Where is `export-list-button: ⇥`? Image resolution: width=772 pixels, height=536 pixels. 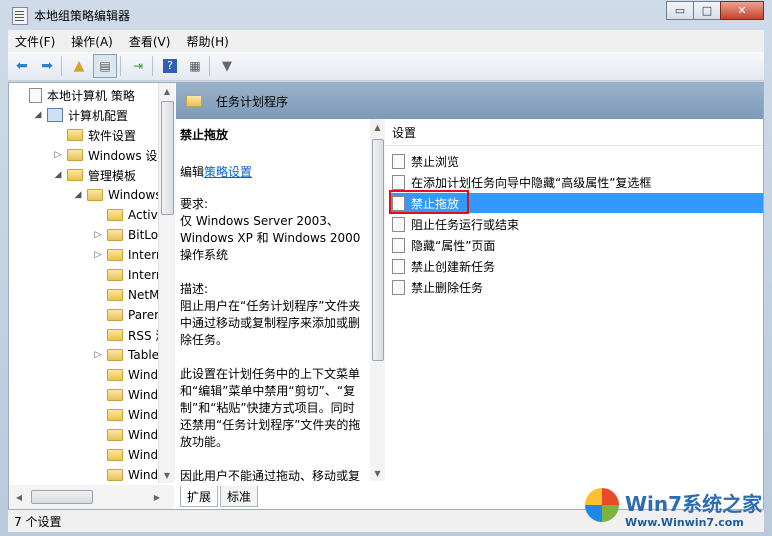
export-list-button: ⇥ is located at coordinates (138, 66).